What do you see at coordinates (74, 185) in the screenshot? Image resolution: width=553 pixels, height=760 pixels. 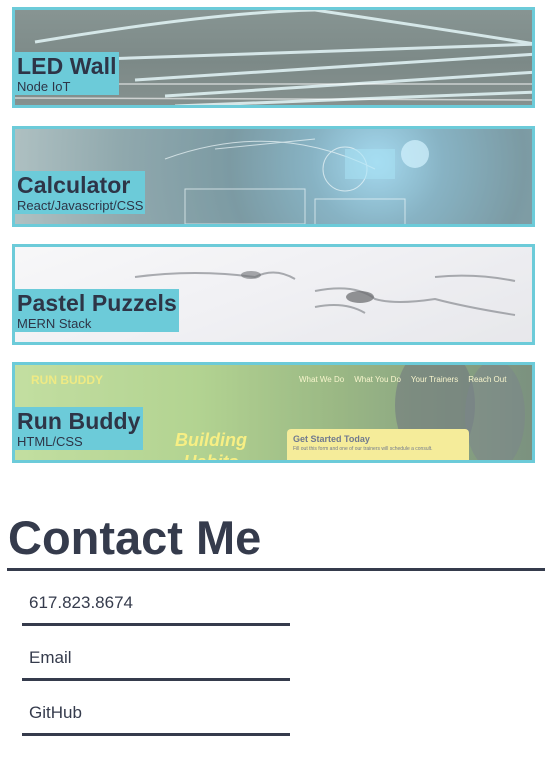 I see `project-title: Calculator` at bounding box center [74, 185].